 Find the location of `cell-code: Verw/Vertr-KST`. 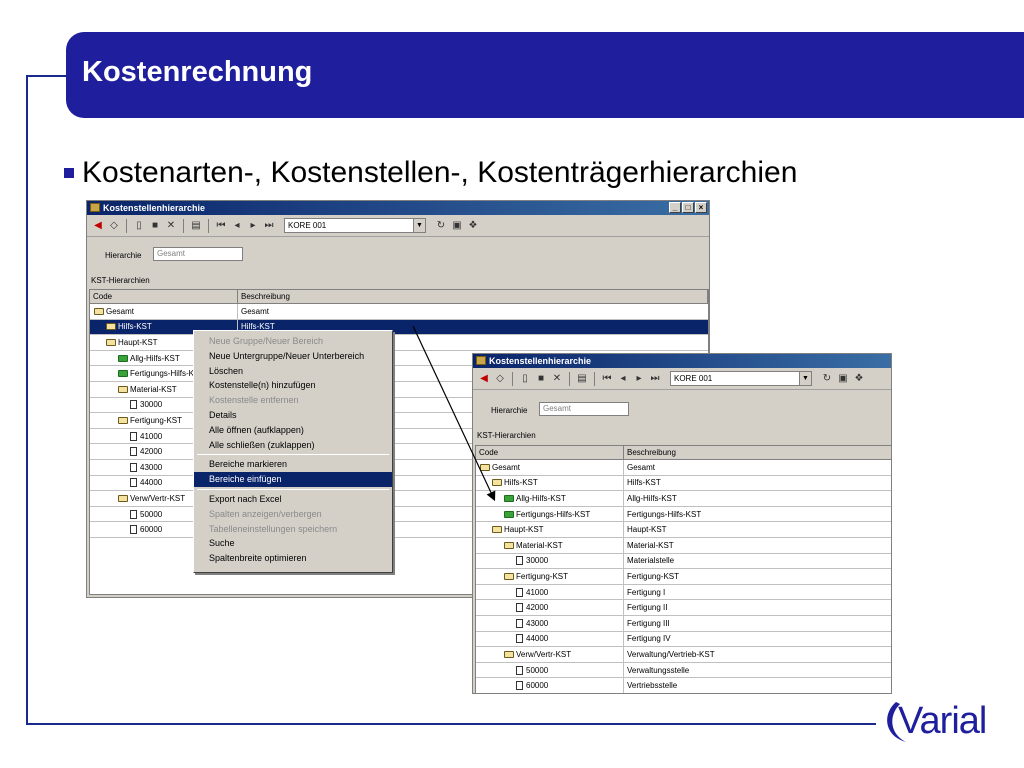

cell-code: Verw/Vertr-KST is located at coordinates (550, 654).